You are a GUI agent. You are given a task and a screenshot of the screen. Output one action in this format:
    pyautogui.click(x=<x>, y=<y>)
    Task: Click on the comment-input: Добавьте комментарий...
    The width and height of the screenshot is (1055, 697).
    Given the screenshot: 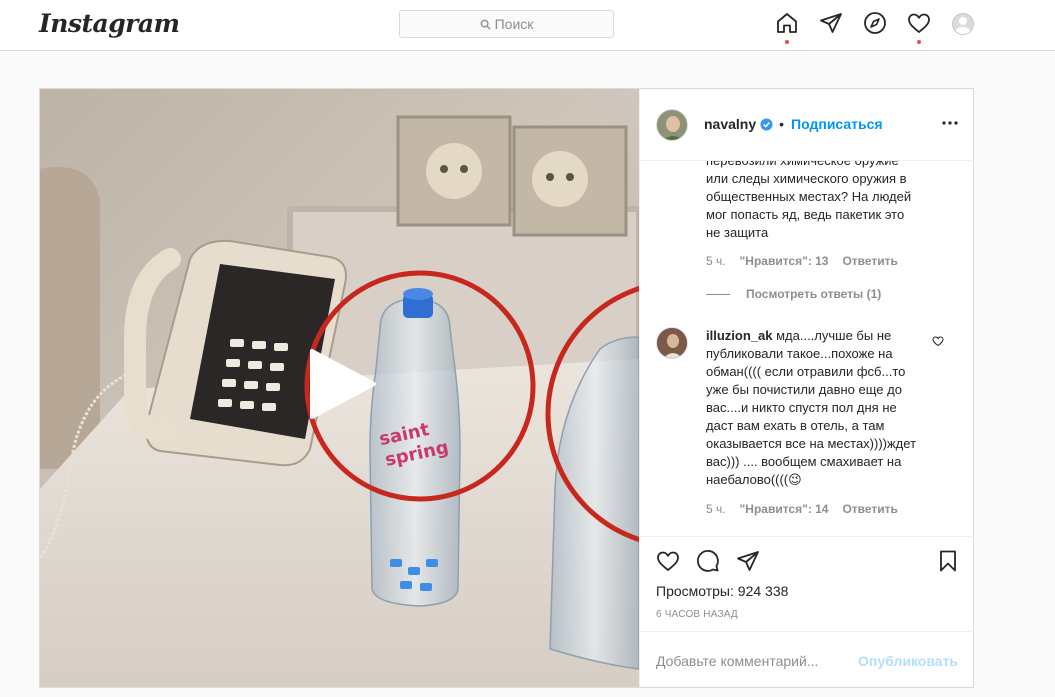 What is the action you would take?
    pyautogui.click(x=737, y=661)
    